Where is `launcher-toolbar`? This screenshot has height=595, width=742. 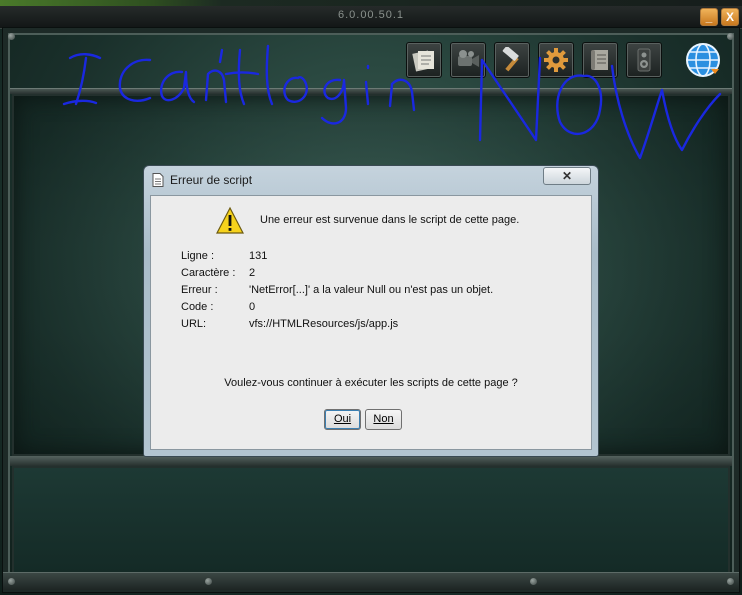 launcher-toolbar is located at coordinates (534, 60).